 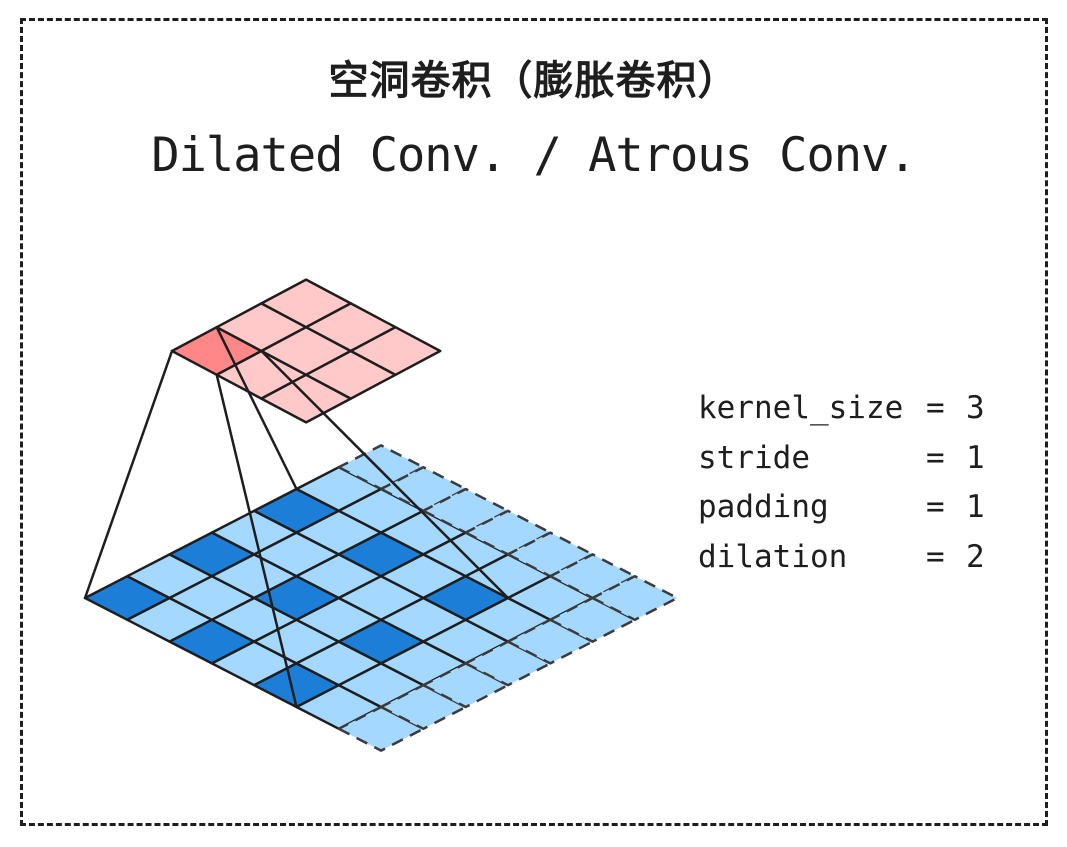 What do you see at coordinates (975, 408) in the screenshot?
I see `param-value: 3` at bounding box center [975, 408].